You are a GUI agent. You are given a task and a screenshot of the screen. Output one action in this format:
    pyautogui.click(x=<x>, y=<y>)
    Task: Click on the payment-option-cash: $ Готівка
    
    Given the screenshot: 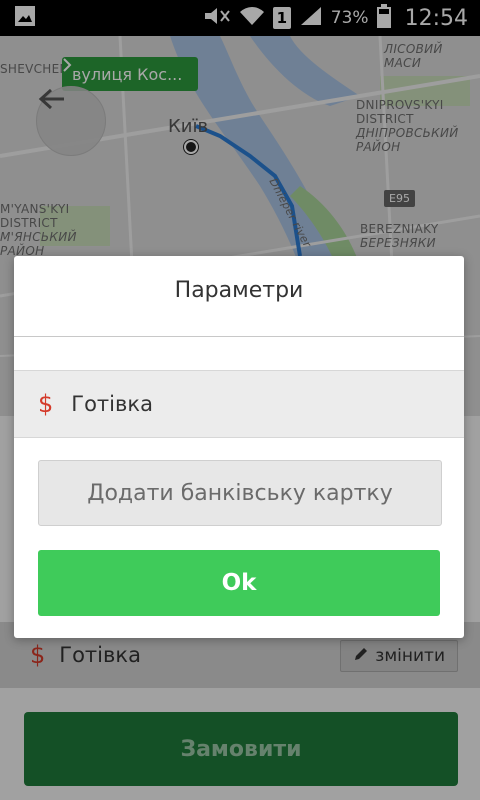 What is the action you would take?
    pyautogui.click(x=239, y=404)
    